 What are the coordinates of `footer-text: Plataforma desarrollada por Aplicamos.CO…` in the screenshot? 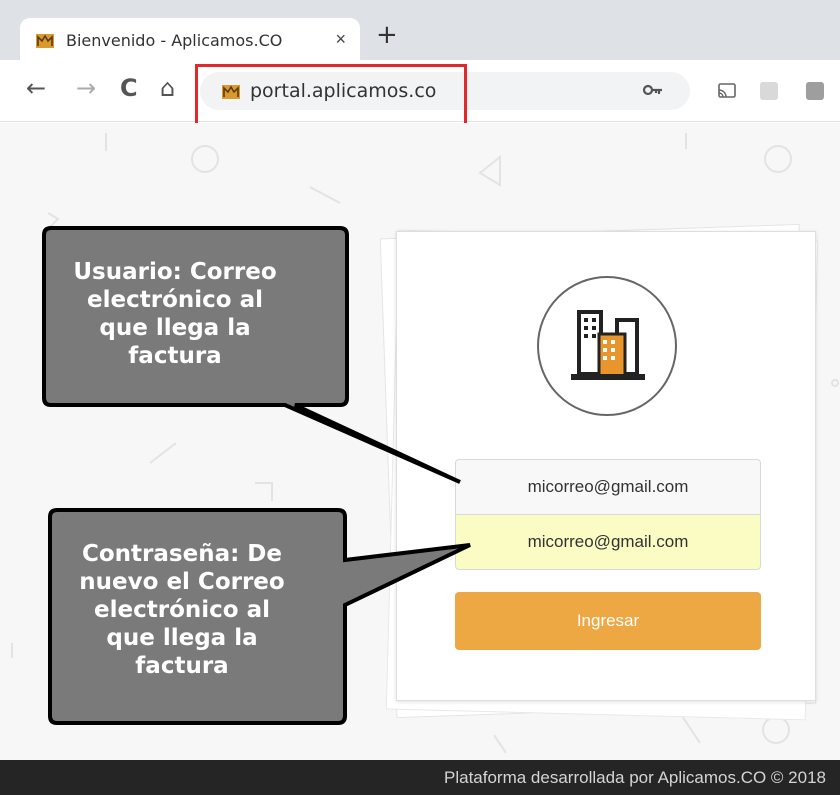 It's located at (635, 777).